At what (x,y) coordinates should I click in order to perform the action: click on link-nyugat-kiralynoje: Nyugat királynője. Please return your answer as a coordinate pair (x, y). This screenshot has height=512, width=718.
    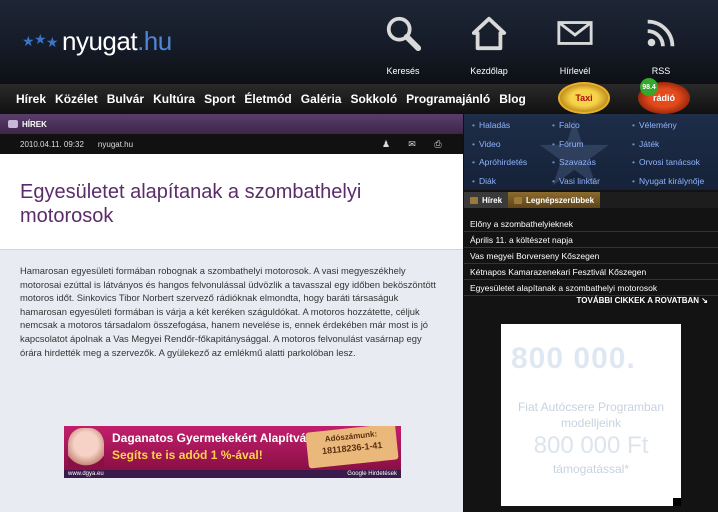
    Looking at the image, I should click on (668, 181).